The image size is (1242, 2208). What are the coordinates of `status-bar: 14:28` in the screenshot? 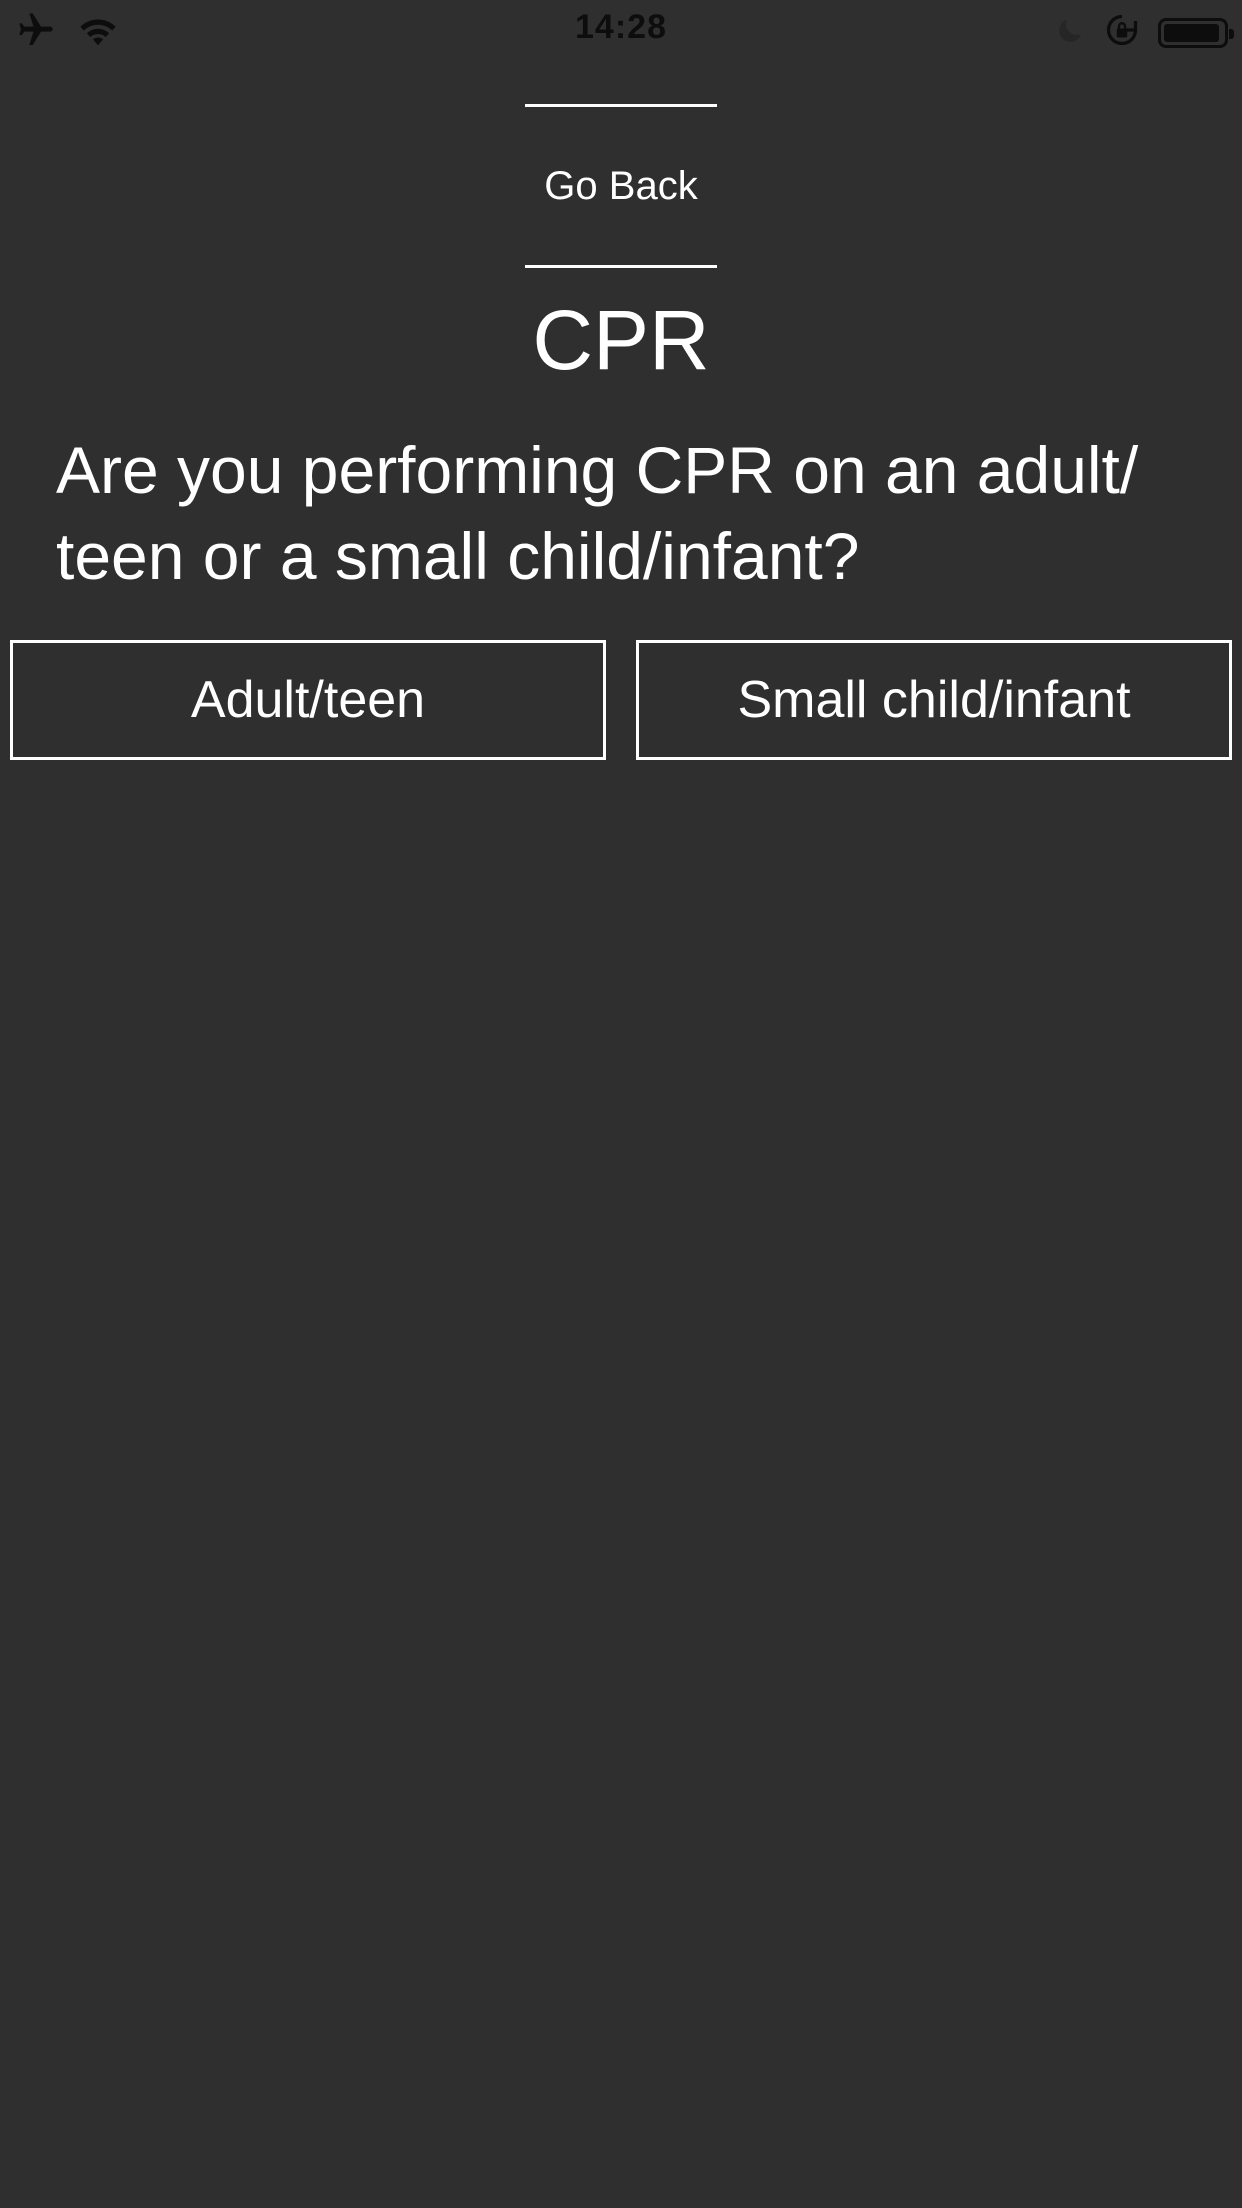 It's located at (621, 30).